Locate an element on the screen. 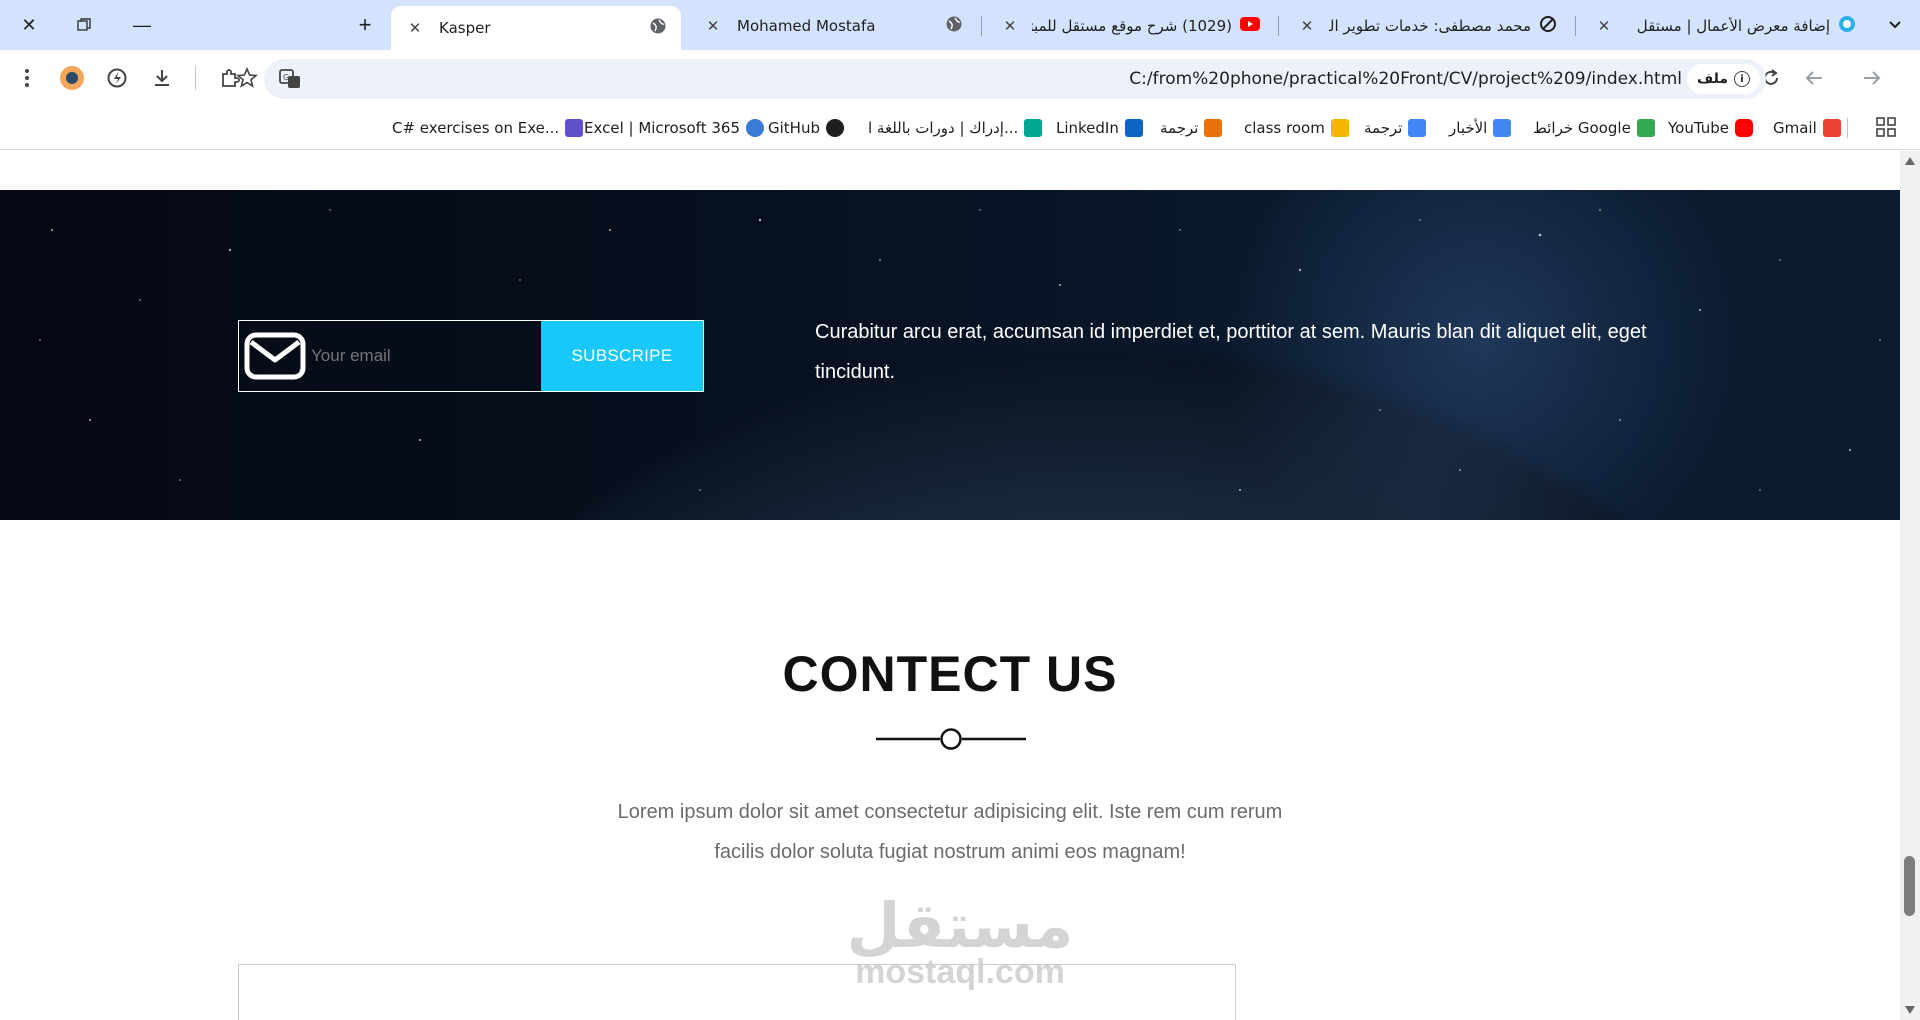 This screenshot has width=1920, height=1020. bookmark-maps: خرائط Google is located at coordinates (1594, 128).